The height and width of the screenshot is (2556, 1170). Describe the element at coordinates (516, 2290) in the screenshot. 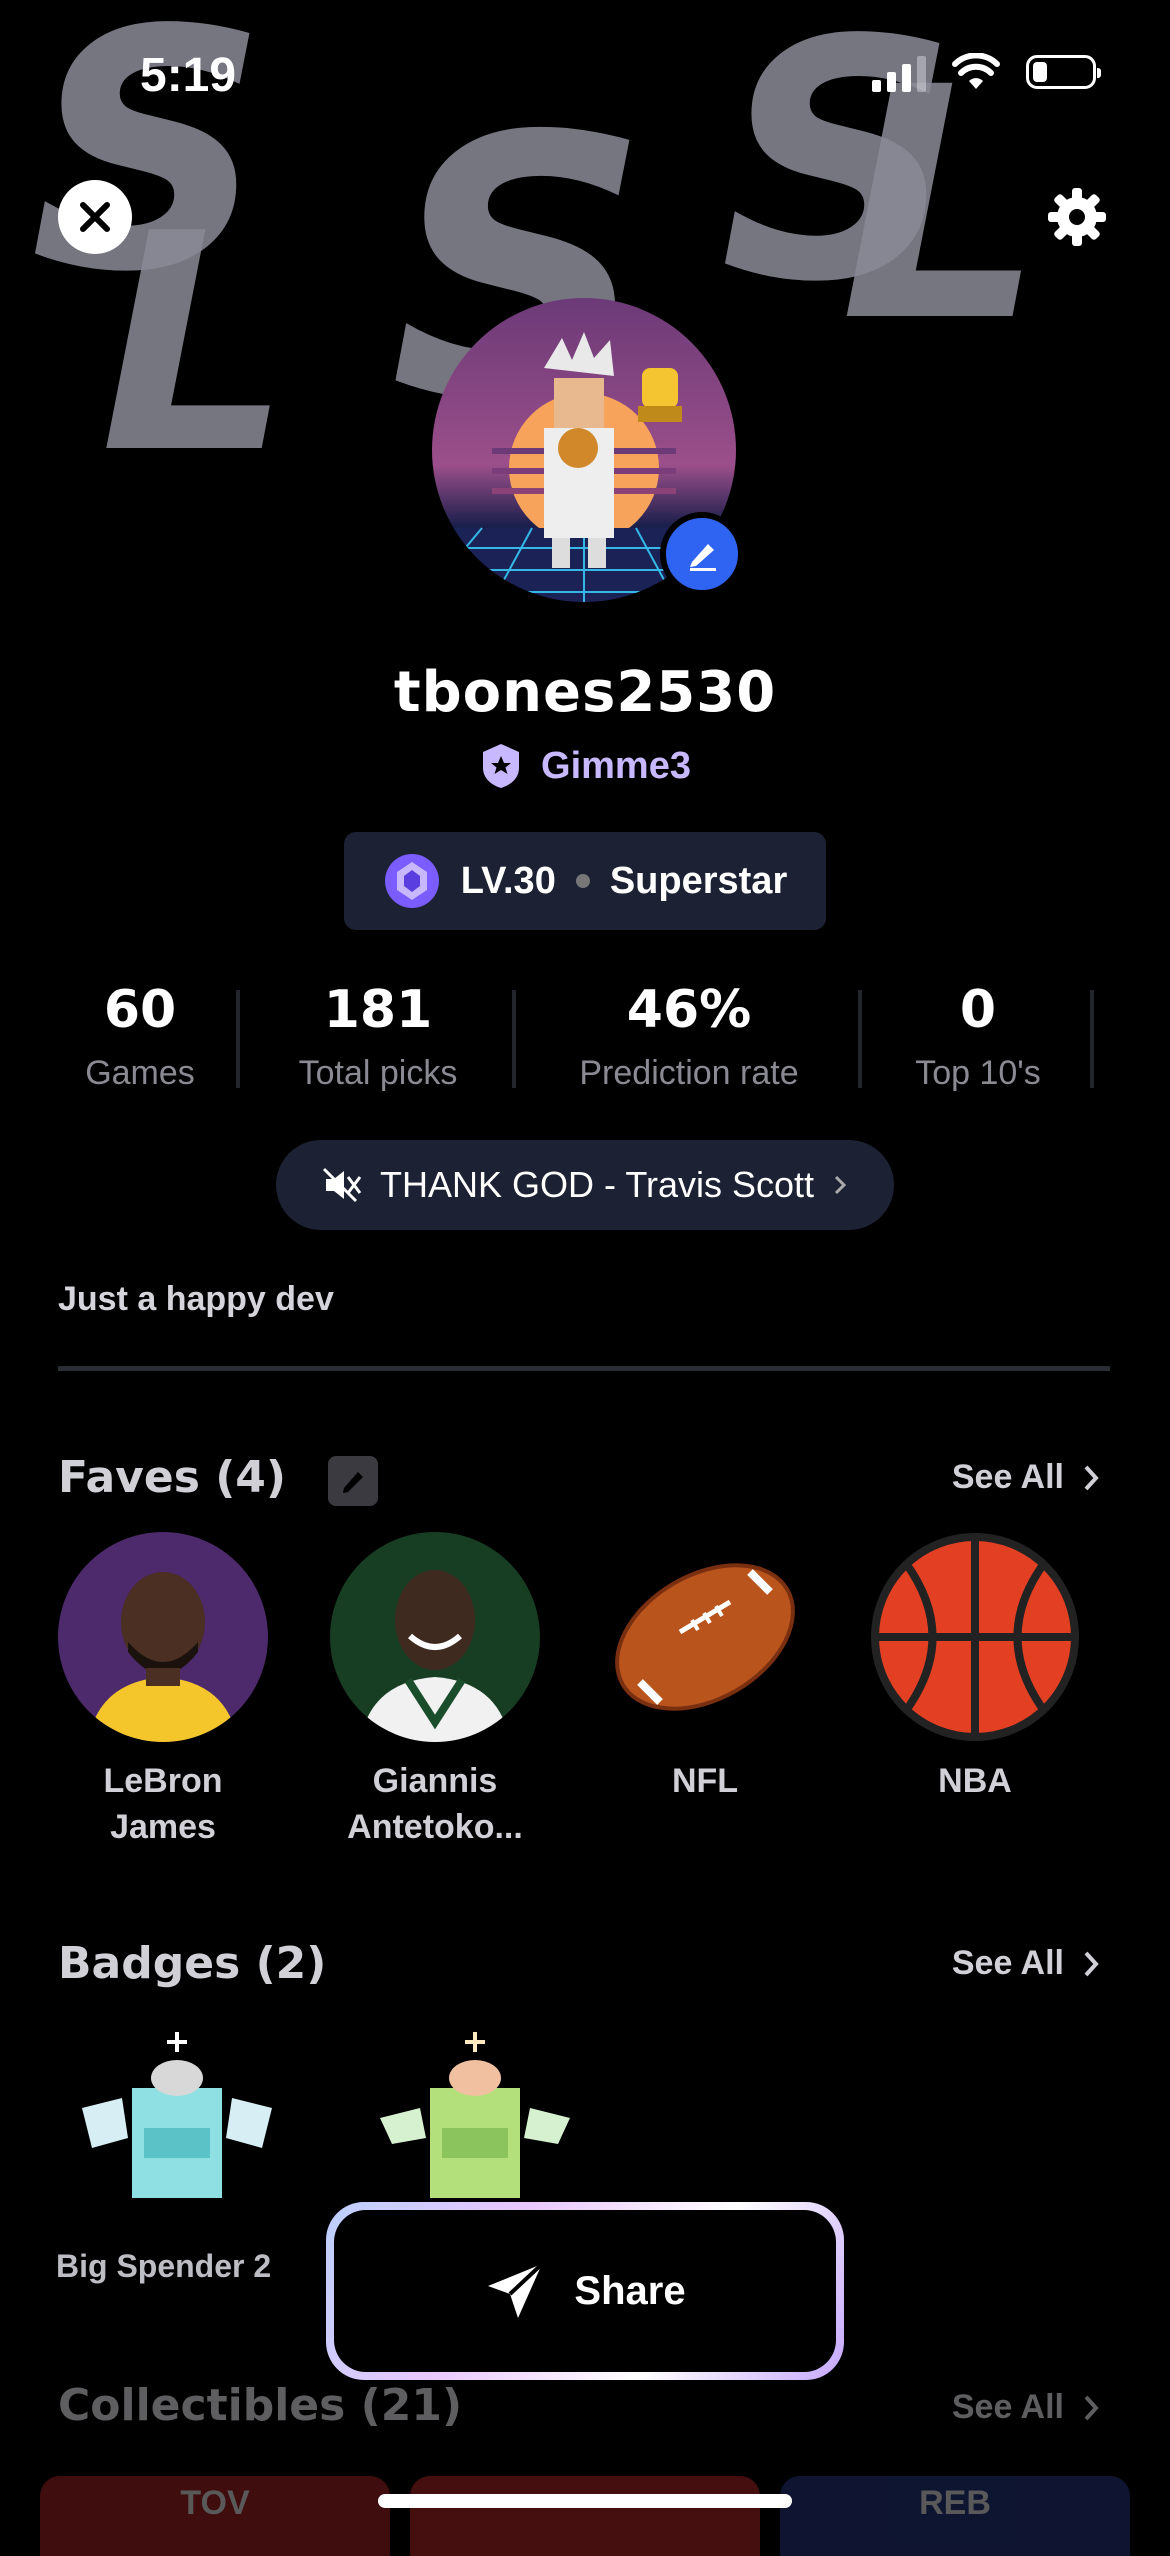

I see `send-icon` at that location.